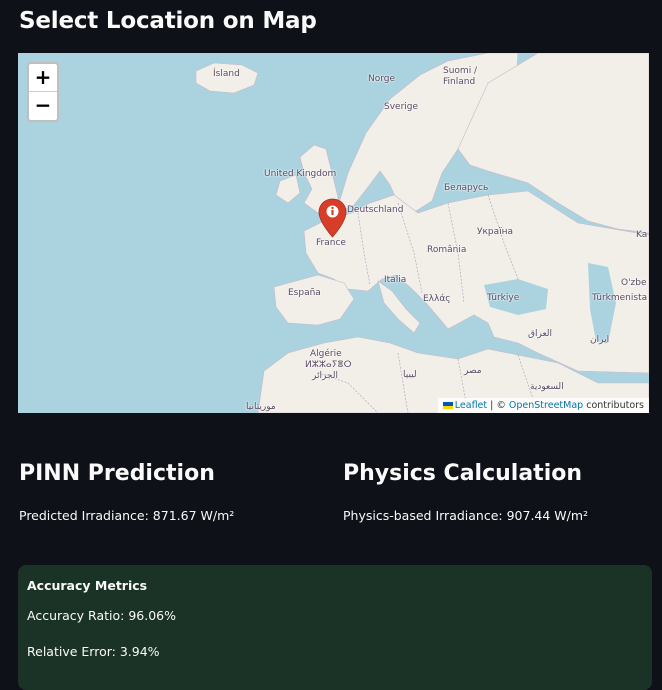 The height and width of the screenshot is (690, 662). I want to click on map-label-algerie-ar: الجزائر, so click(325, 376).